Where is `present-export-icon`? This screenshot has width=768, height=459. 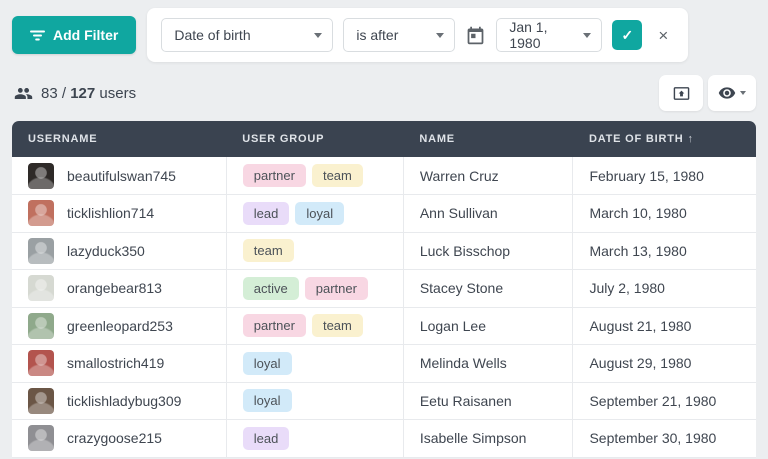 present-export-icon is located at coordinates (681, 93).